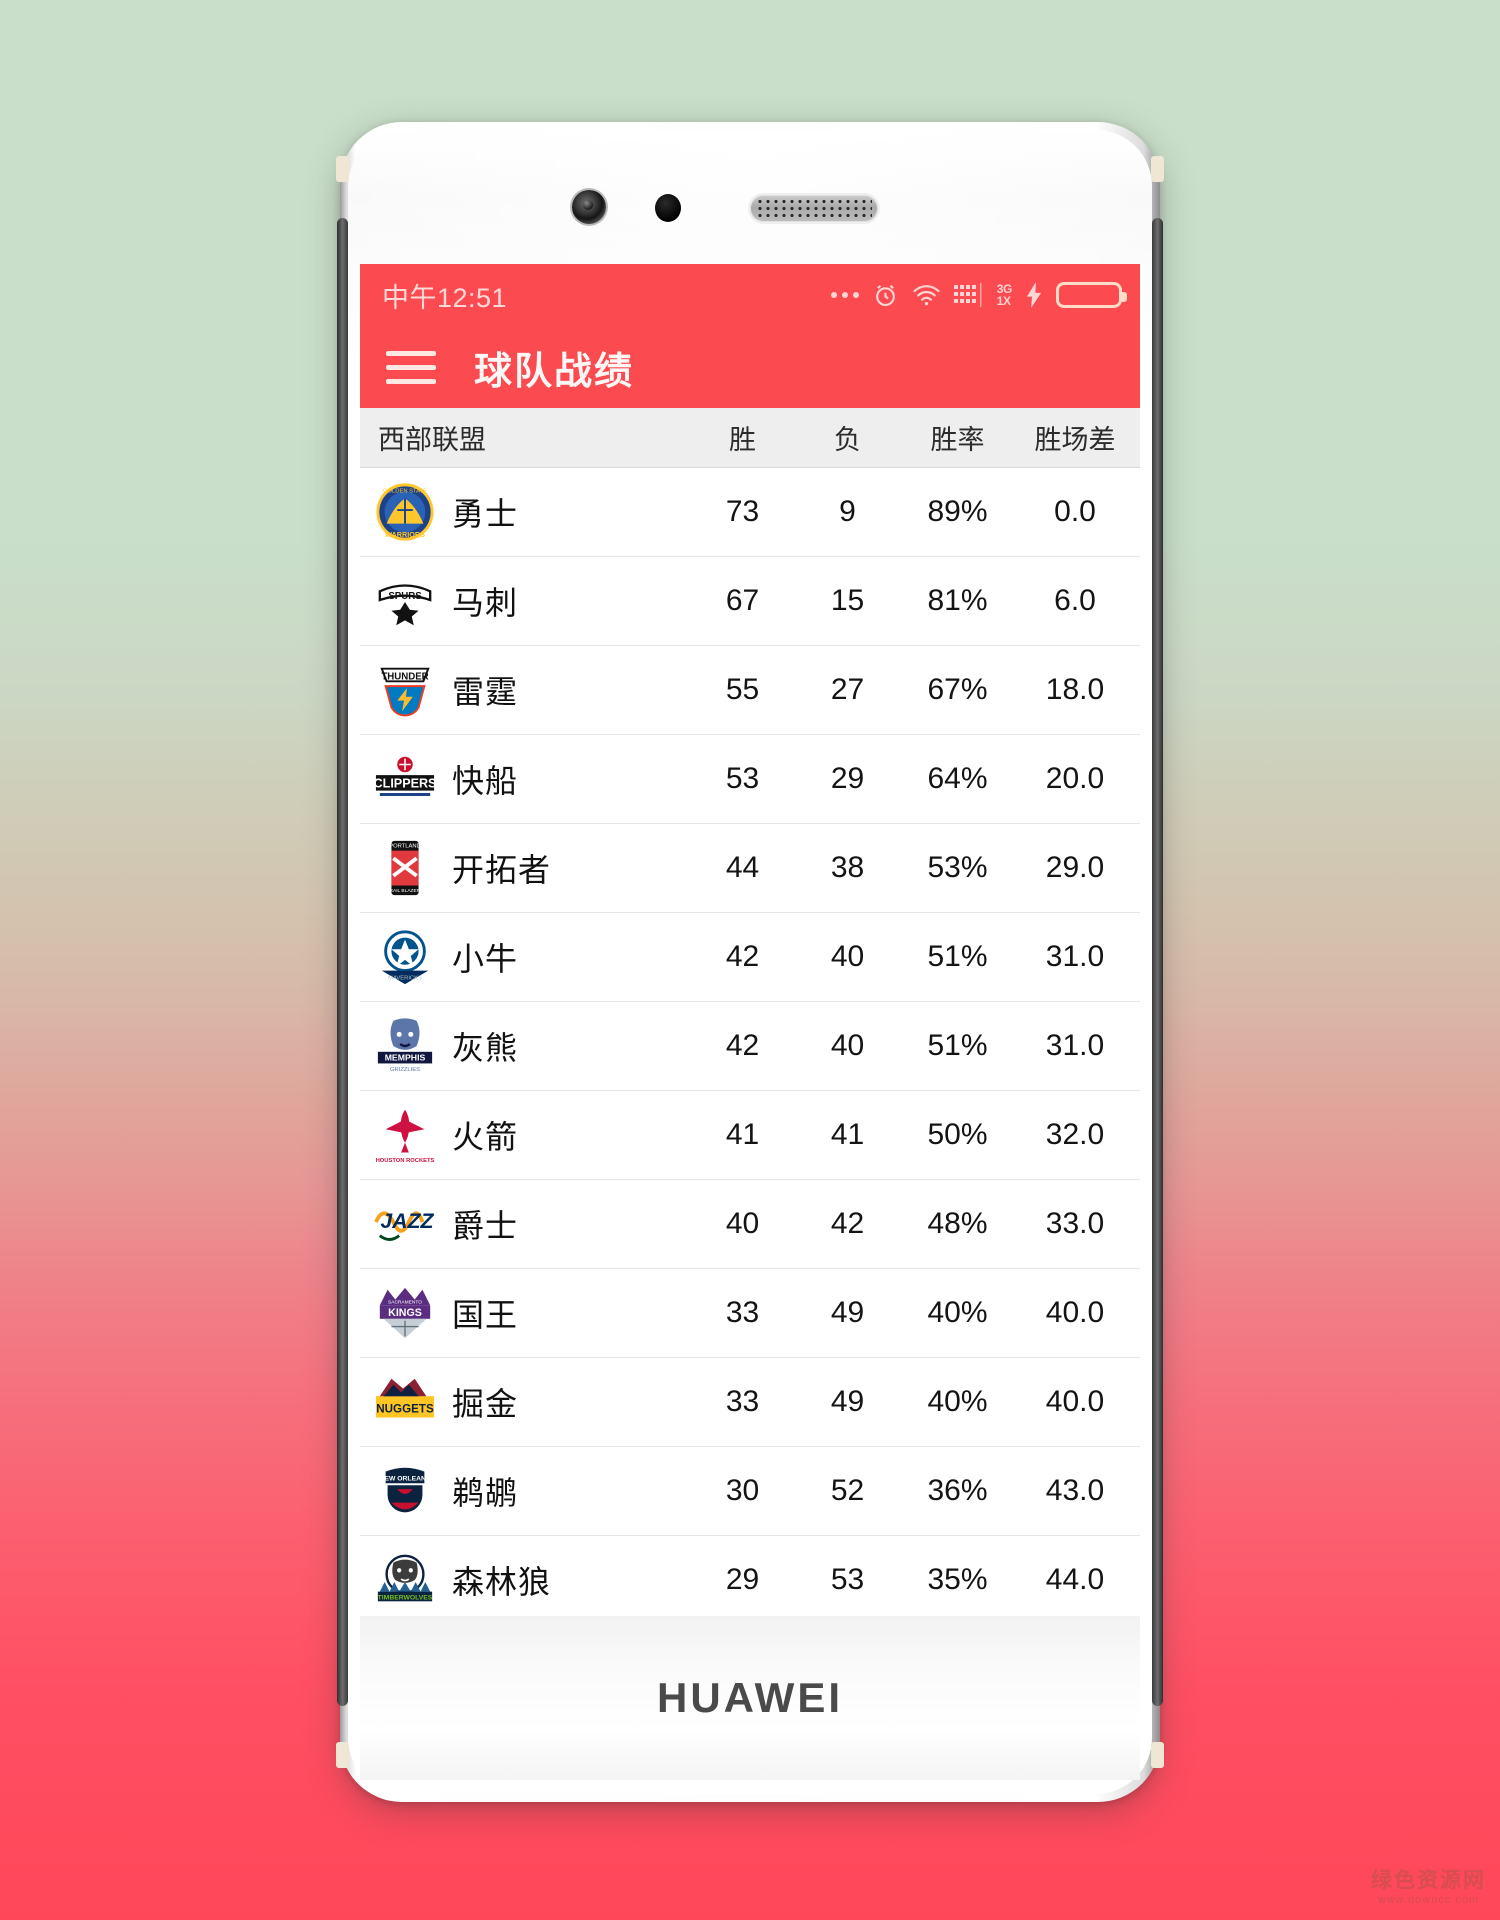 This screenshot has height=1920, width=1500. What do you see at coordinates (485, 1315) in the screenshot?
I see `team-name: 国王` at bounding box center [485, 1315].